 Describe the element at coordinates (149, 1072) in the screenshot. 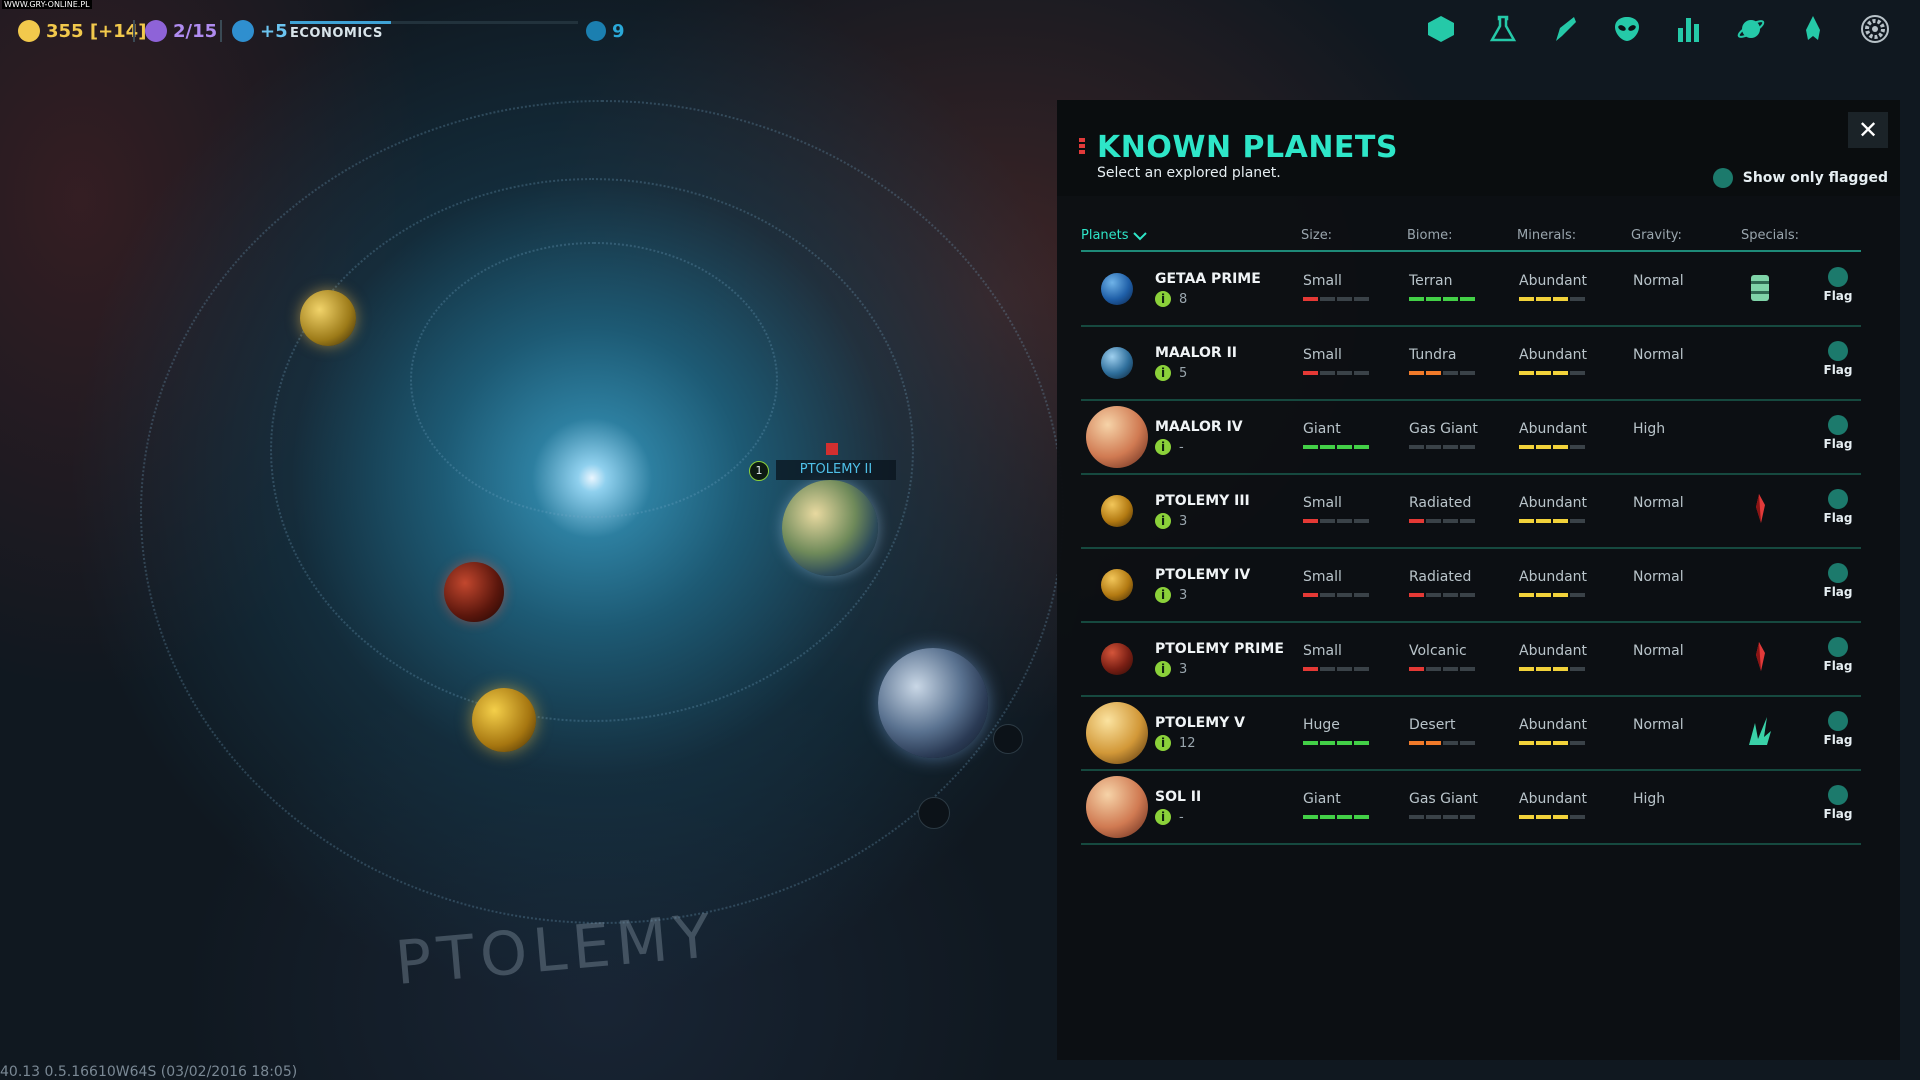

I see `coordinates-readout: 40.13 0.5.16610W64S (03/02/2016 18:05)` at that location.